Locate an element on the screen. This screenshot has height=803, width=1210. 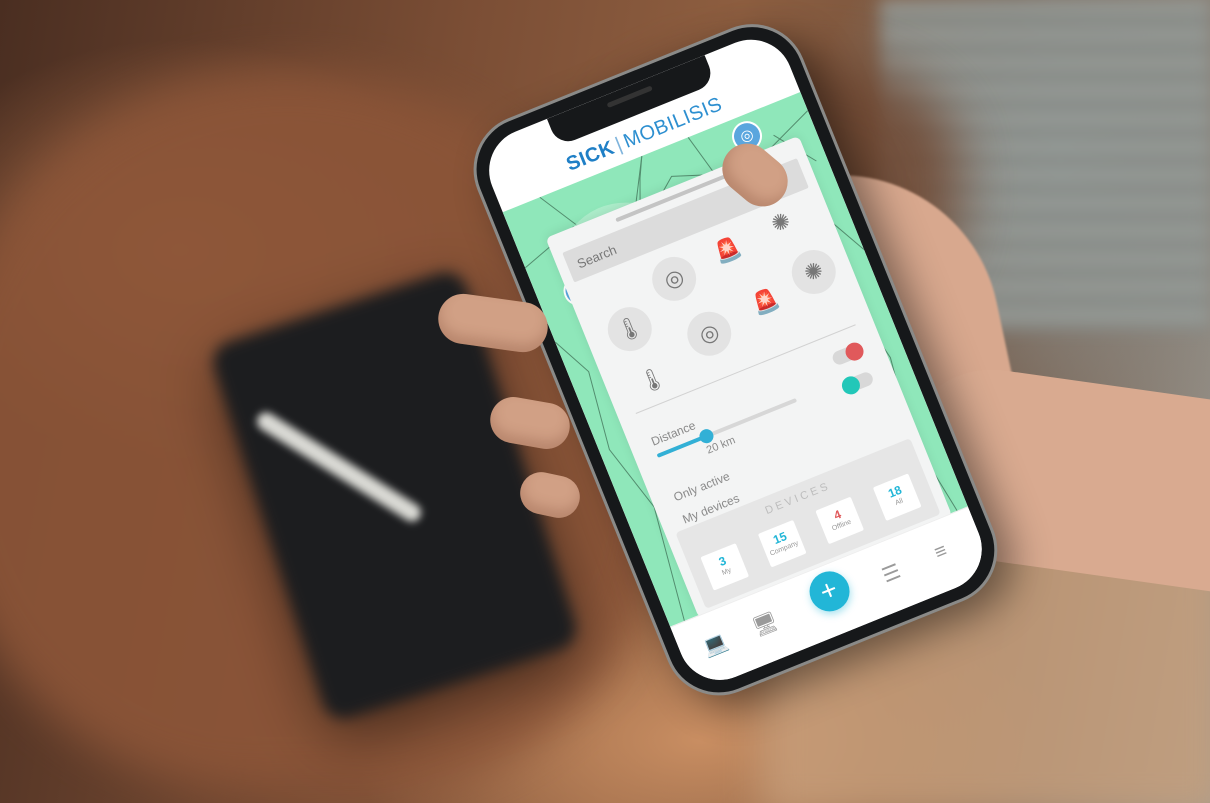
only-active-toggle is located at coordinates (857, 384).